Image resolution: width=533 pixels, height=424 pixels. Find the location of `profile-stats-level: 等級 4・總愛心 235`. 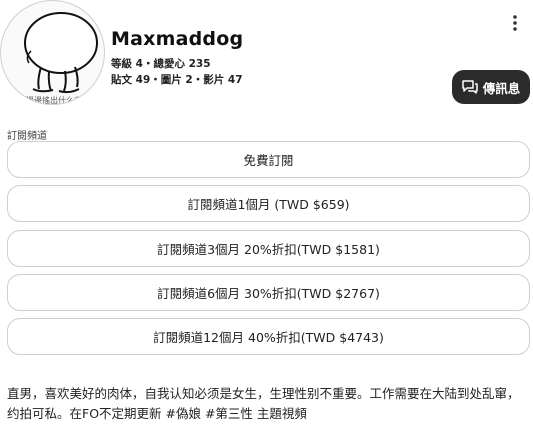

profile-stats-level: 等級 4・總愛心 235 is located at coordinates (161, 64).